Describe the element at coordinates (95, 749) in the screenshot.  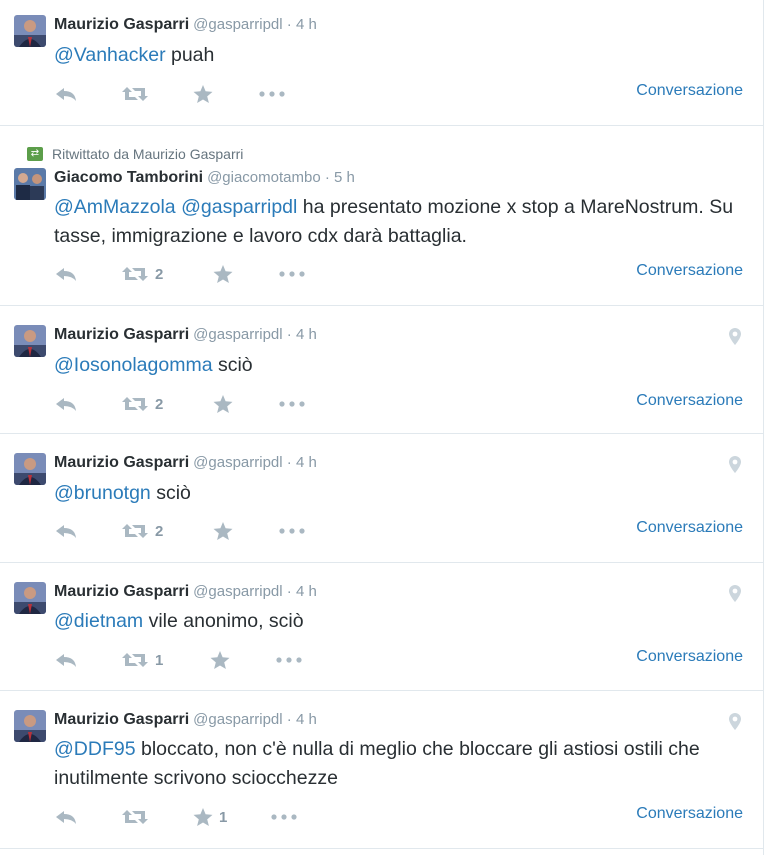
I see `mention-link: @DDF95` at that location.